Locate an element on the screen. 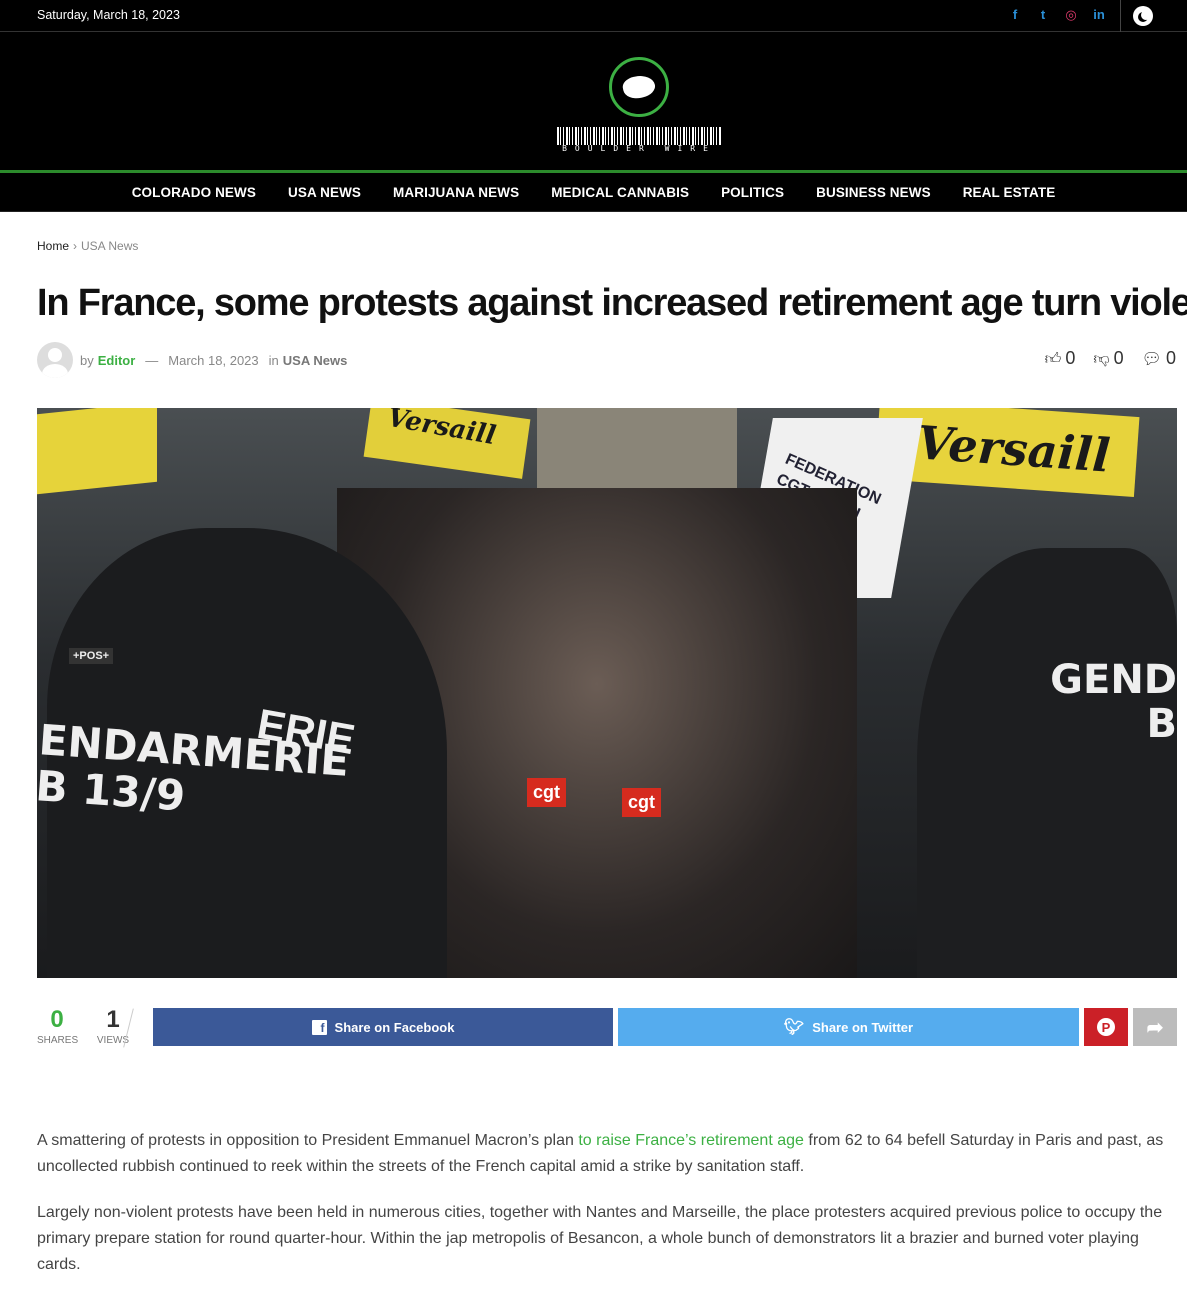  share-arrow-icon: ➦ is located at coordinates (1155, 1027).